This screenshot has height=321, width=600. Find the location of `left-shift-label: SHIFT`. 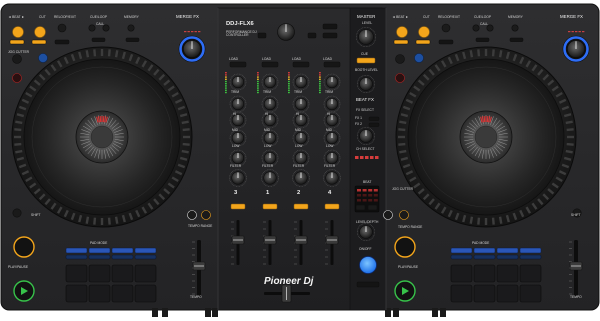

left-shift-label: SHIFT is located at coordinates (36, 215).